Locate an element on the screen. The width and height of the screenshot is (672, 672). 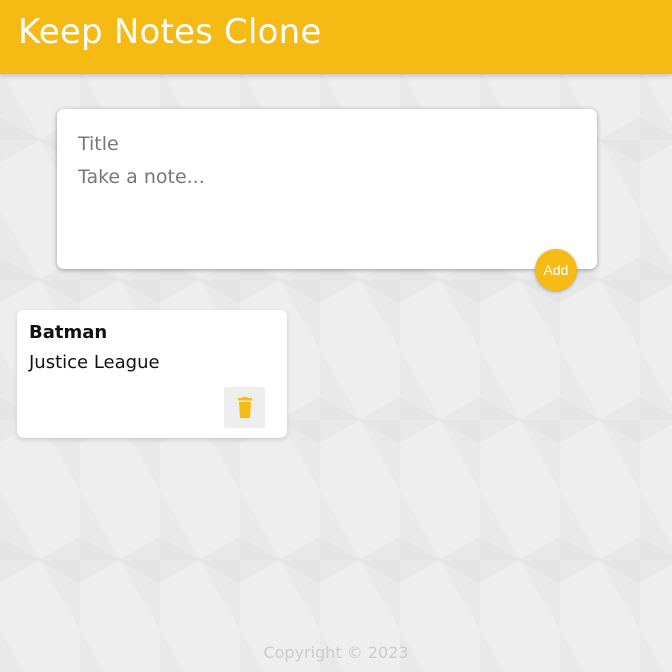
trash-icon is located at coordinates (244, 407).